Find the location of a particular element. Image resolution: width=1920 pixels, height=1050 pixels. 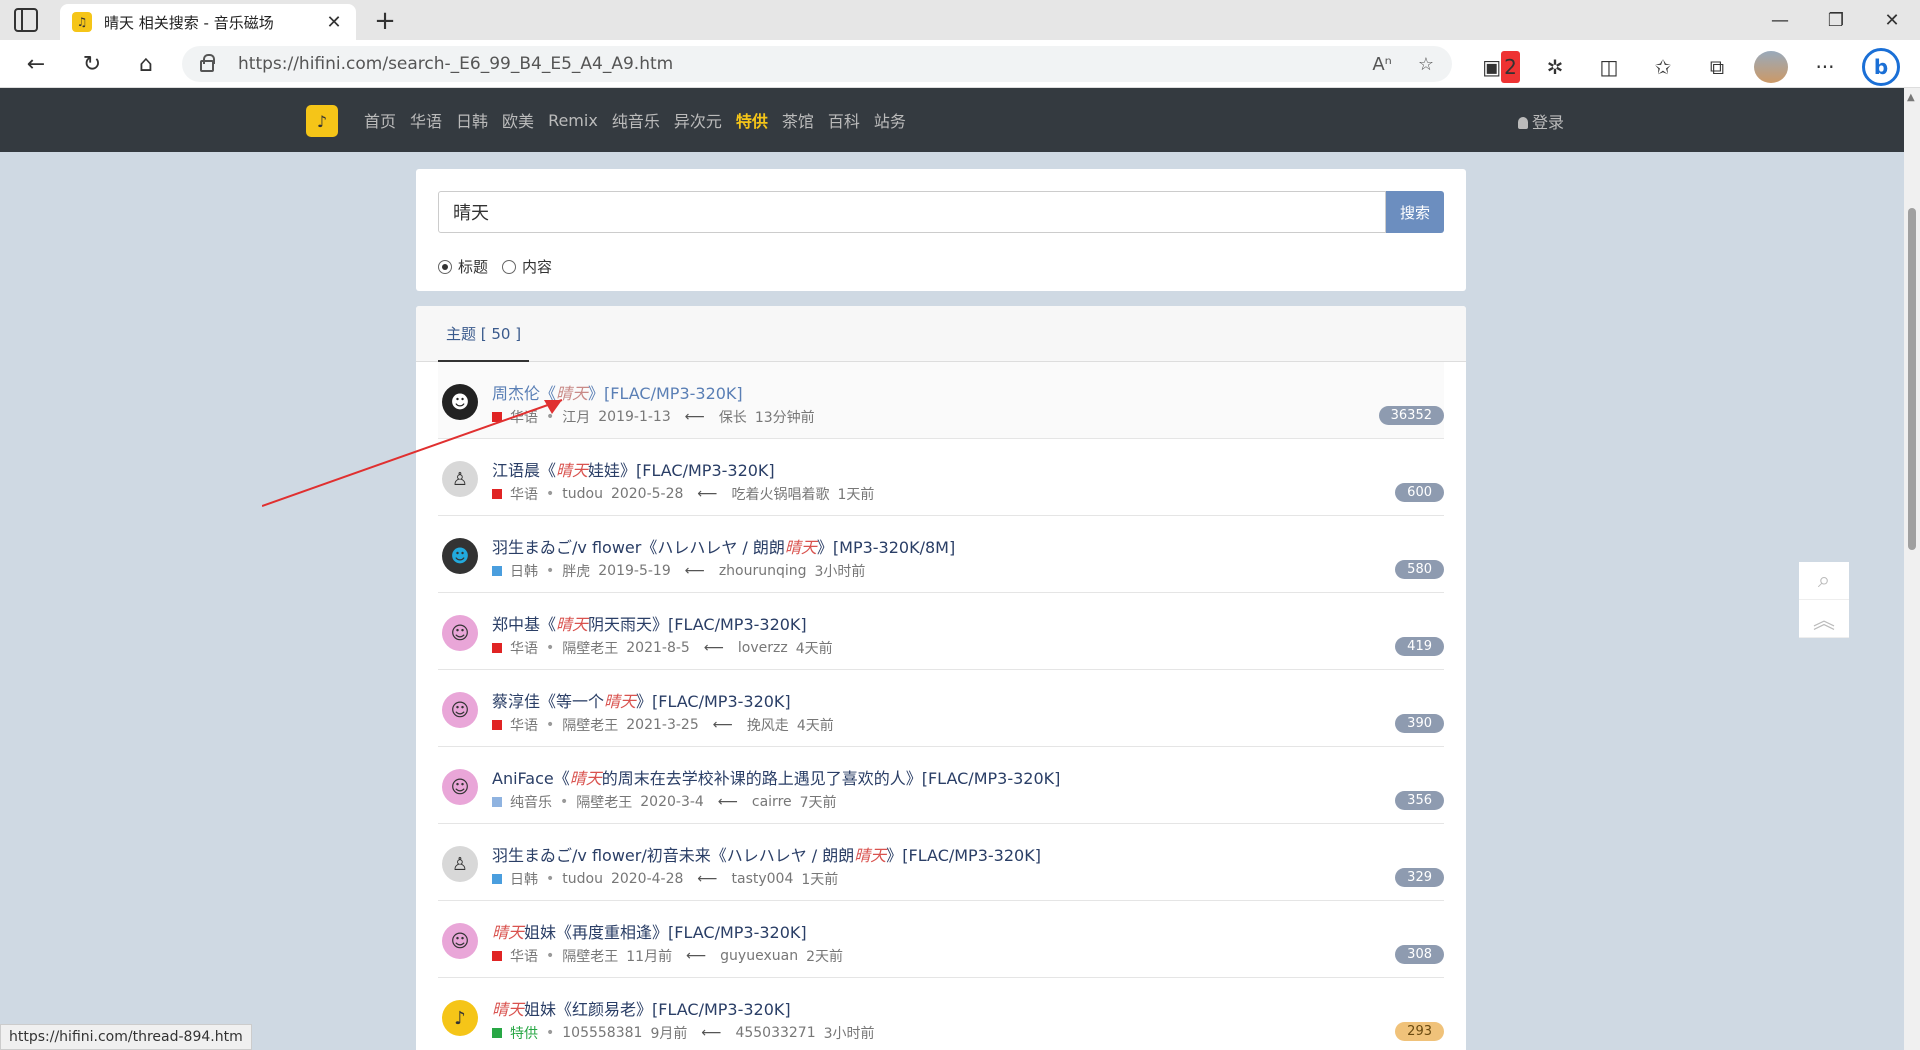

add-favorite-icon: ☆ is located at coordinates (1426, 64).